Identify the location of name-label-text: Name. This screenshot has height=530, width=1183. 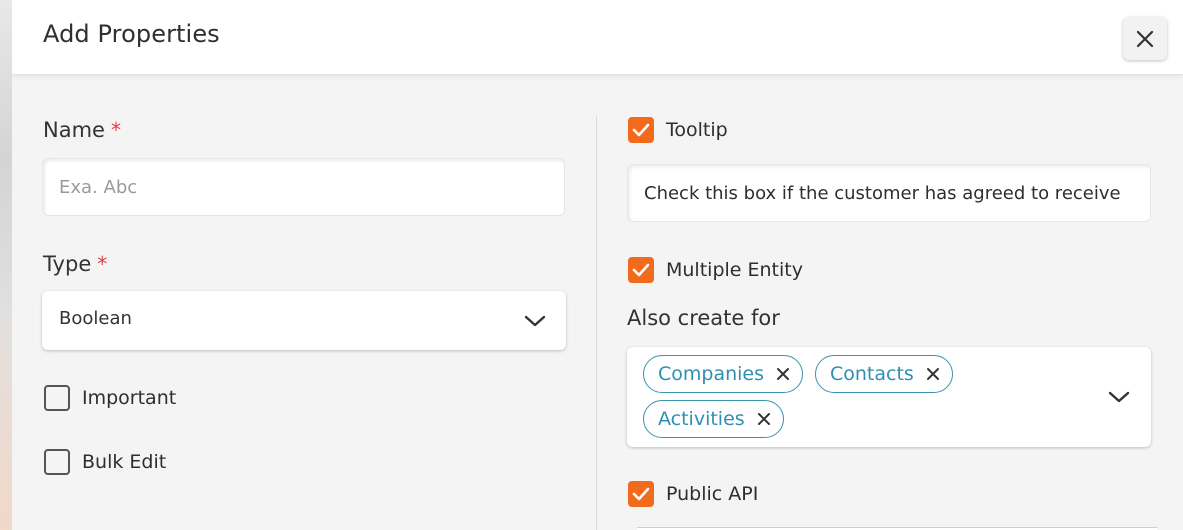
(74, 130).